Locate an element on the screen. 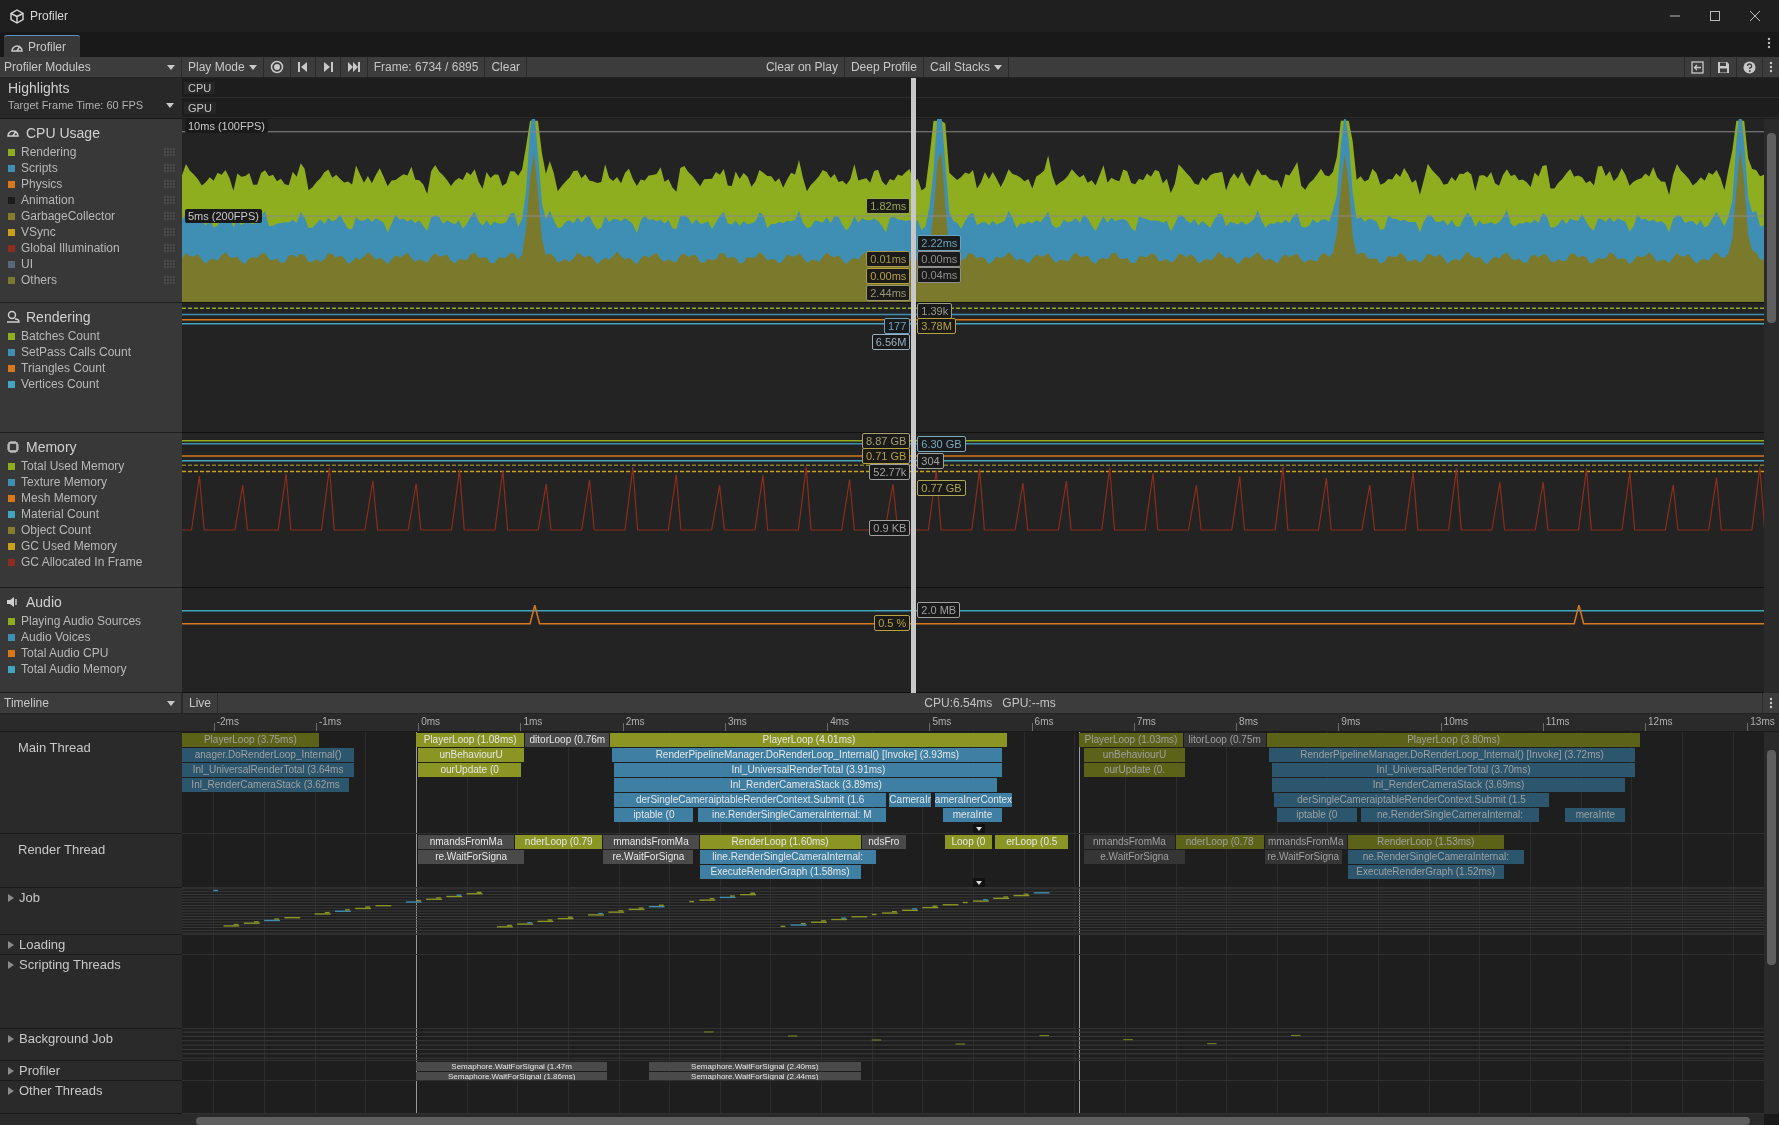 The height and width of the screenshot is (1125, 1779). sample-block: litorLoop (0.75m is located at coordinates (1225, 740).